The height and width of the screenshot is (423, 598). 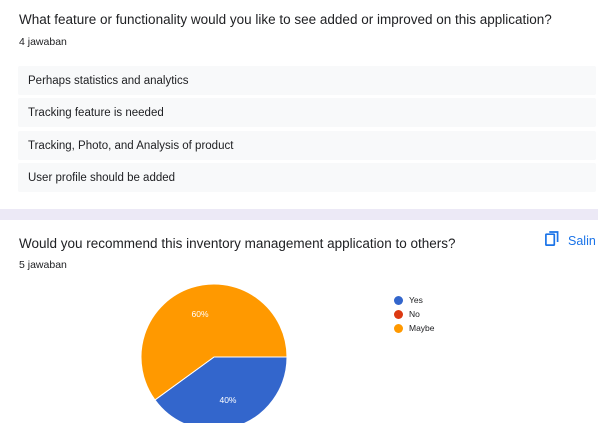 I want to click on legend-label: No, so click(x=414, y=314).